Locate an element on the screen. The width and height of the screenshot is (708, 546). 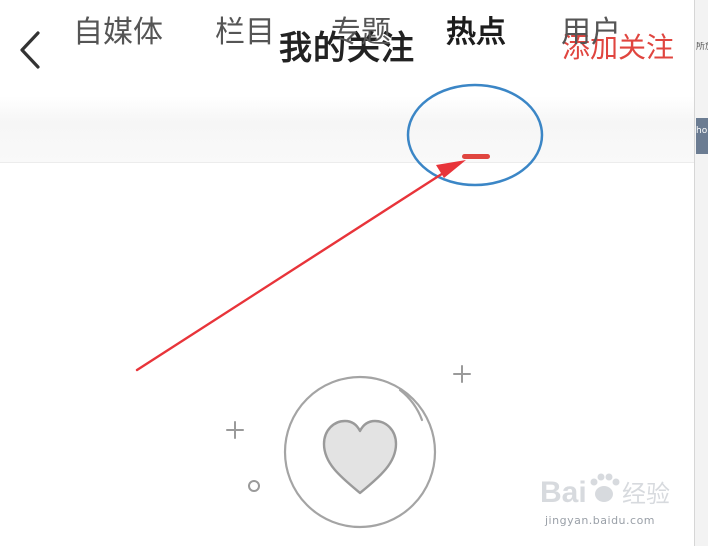
tab-columns: 栏目 is located at coordinates (245, 33).